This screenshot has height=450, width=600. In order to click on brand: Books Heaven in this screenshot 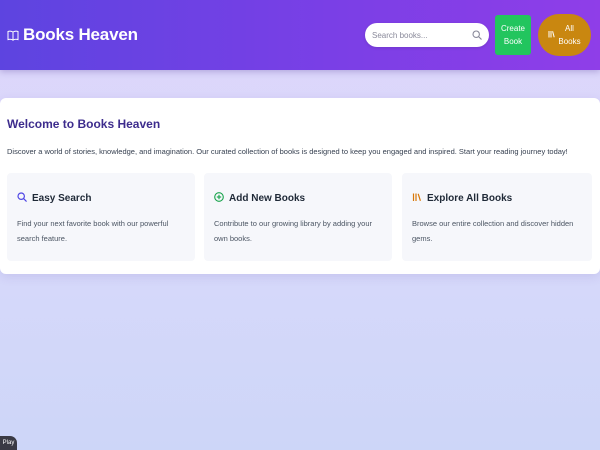, I will do `click(72, 35)`.